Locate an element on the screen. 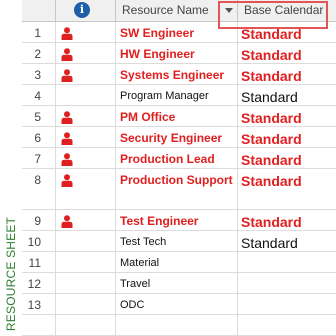 The image size is (336, 336). table-row: 5 PM Office Standard is located at coordinates (179, 116).